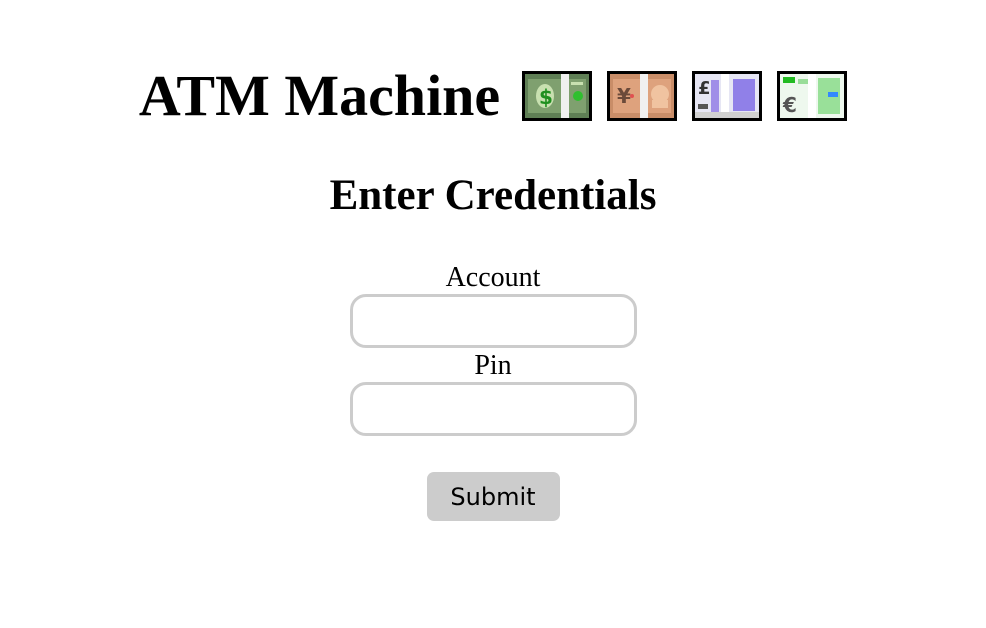 Image resolution: width=986 pixels, height=628 pixels. I want to click on euro-bill-icon: €, so click(812, 96).